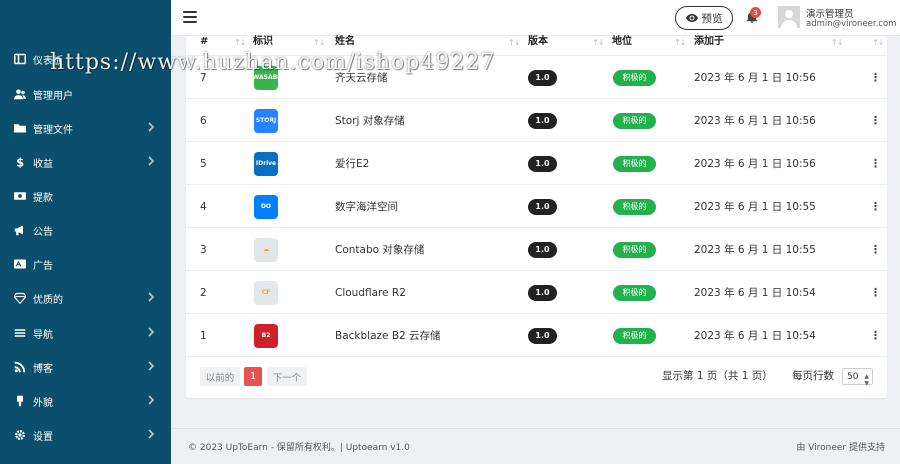 The width and height of the screenshot is (900, 464). I want to click on sidebar-item-label: 优质的, so click(48, 300).